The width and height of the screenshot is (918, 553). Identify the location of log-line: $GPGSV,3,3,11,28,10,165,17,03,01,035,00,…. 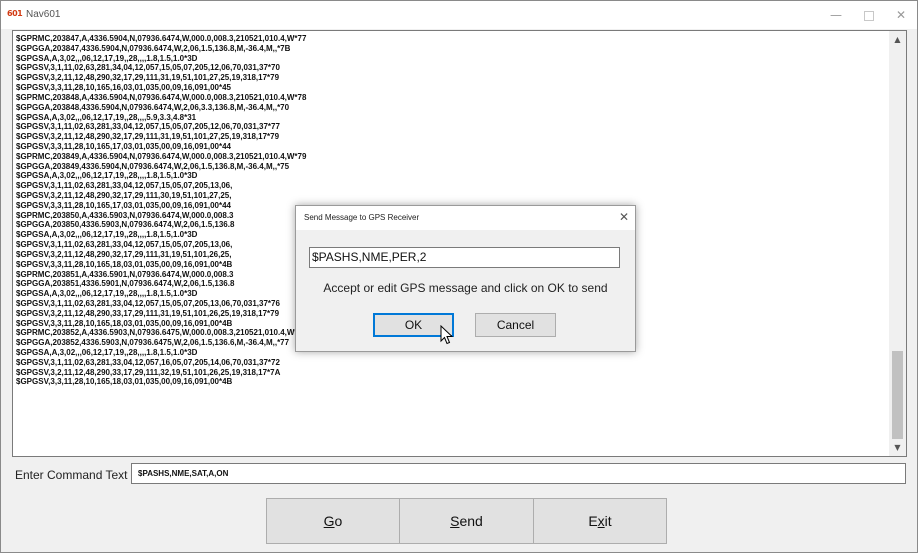
(124, 146).